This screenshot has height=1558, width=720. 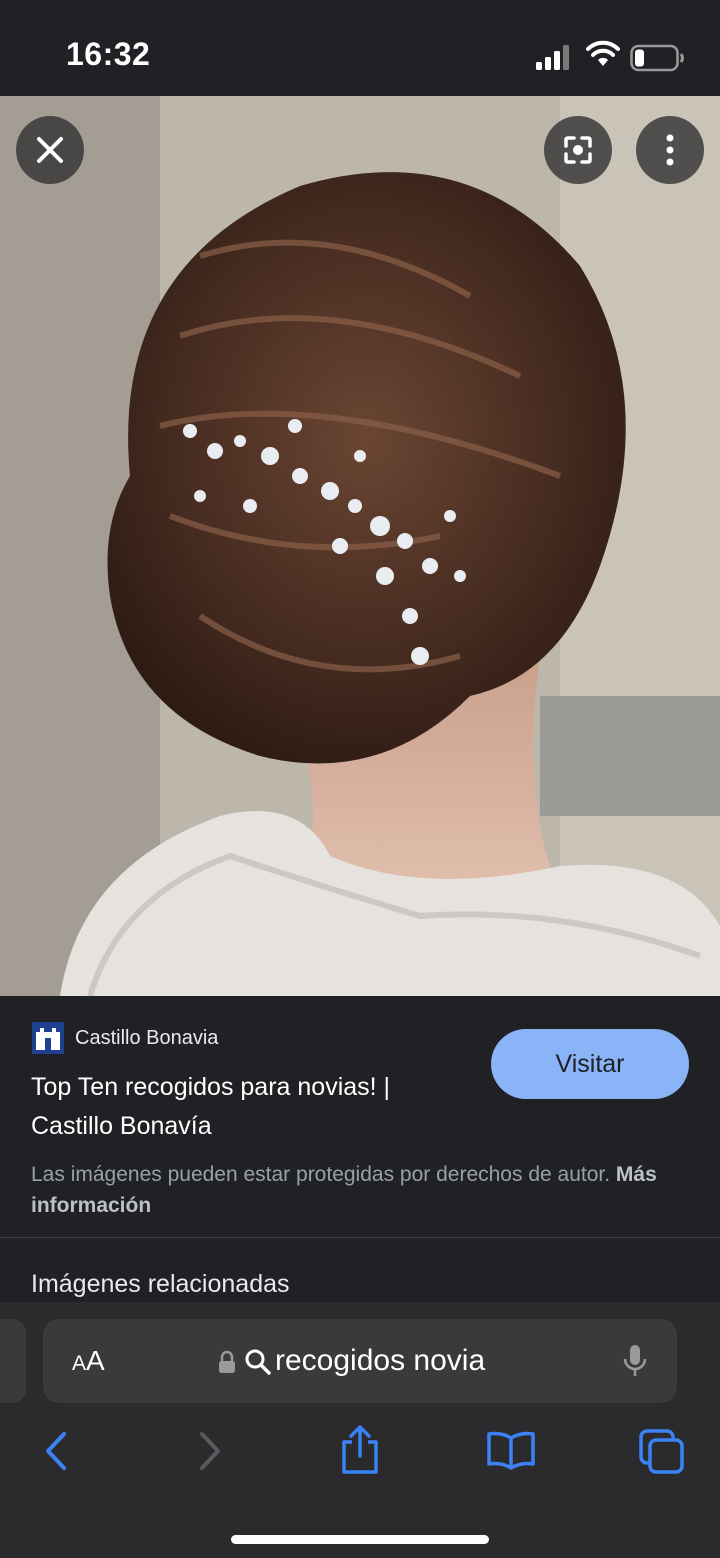 What do you see at coordinates (227, 1361) in the screenshot?
I see `lock-icon` at bounding box center [227, 1361].